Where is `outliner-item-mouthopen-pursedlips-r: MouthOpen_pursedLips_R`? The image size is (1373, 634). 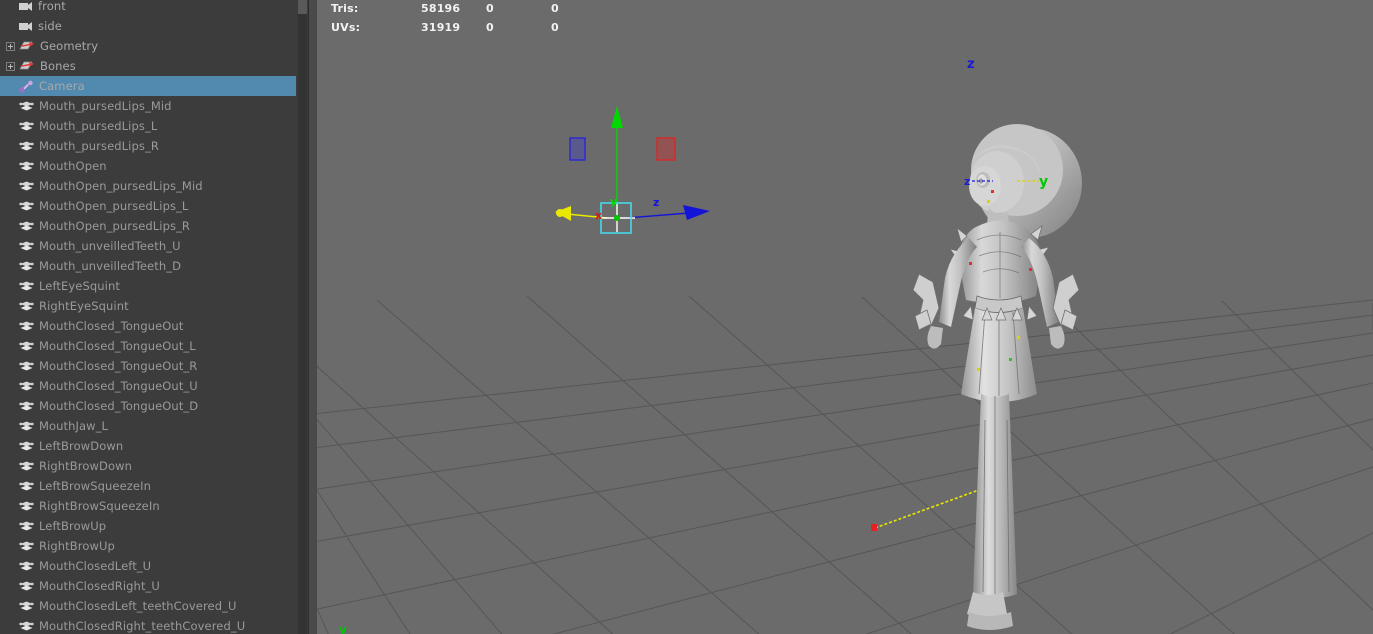 outliner-item-mouthopen-pursedlips-r: MouthOpen_pursedLips_R is located at coordinates (148, 226).